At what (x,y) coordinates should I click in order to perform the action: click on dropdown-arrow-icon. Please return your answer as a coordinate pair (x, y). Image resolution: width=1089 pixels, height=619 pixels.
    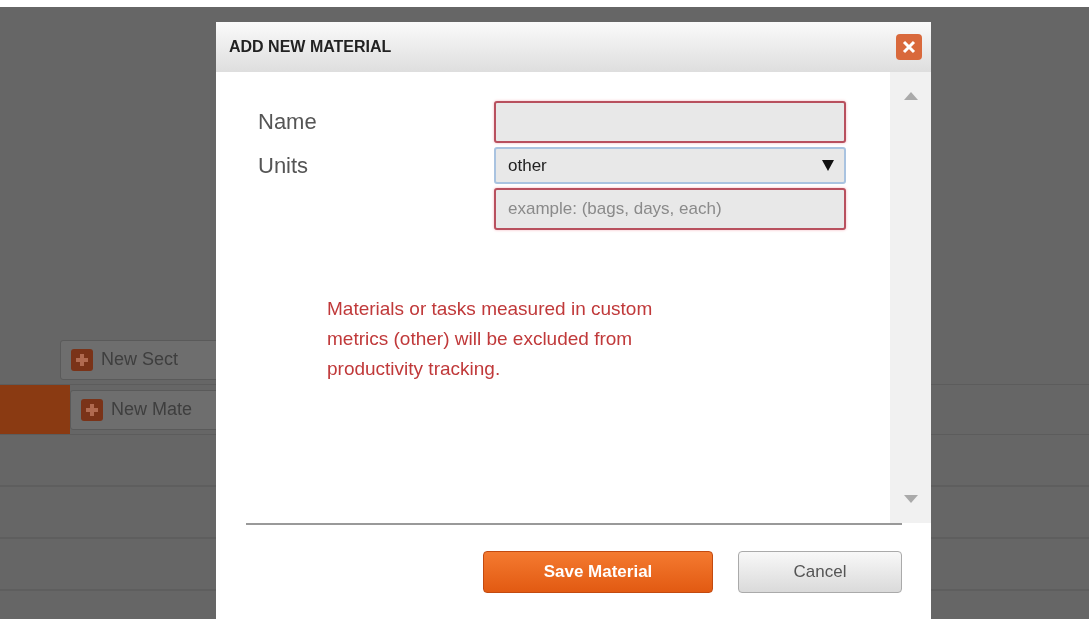
    Looking at the image, I should click on (828, 165).